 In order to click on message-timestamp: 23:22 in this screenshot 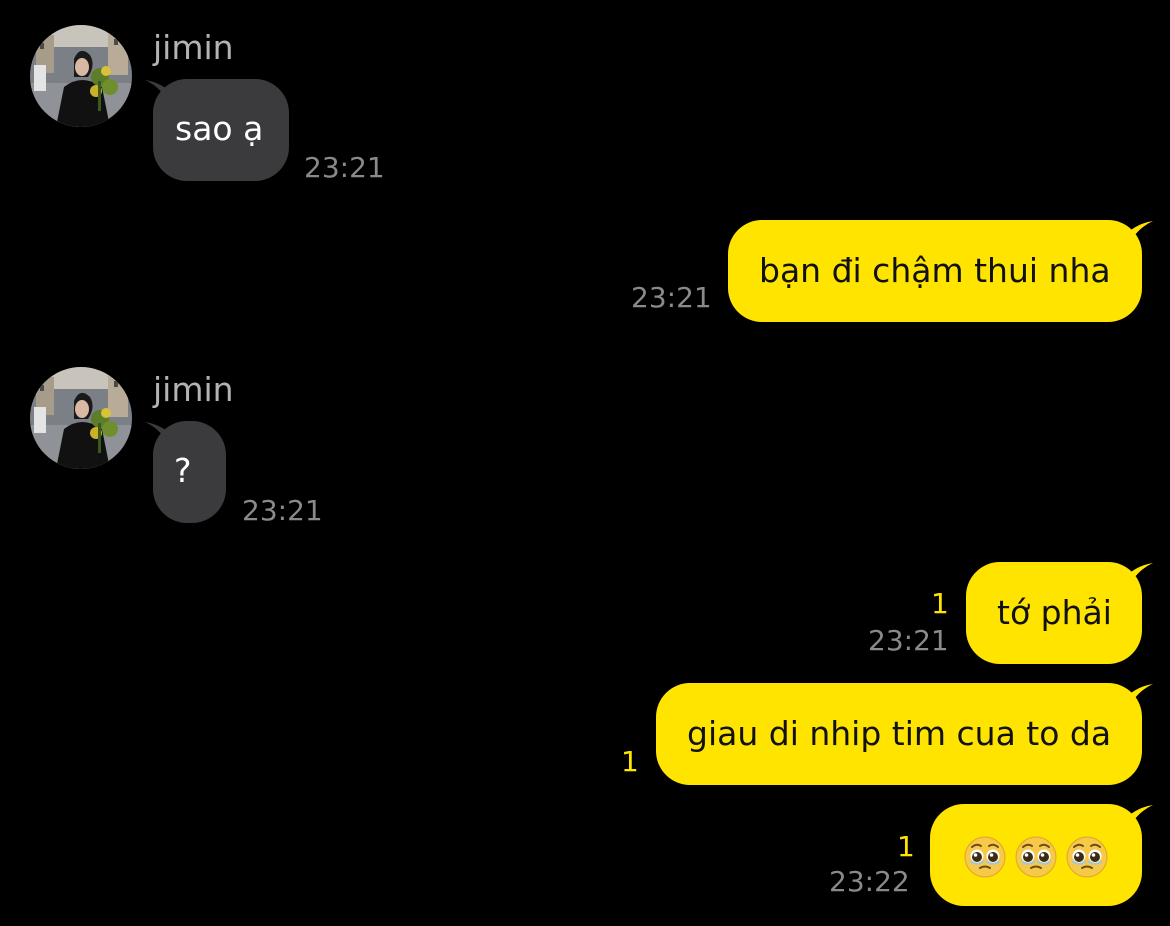, I will do `click(869, 881)`.